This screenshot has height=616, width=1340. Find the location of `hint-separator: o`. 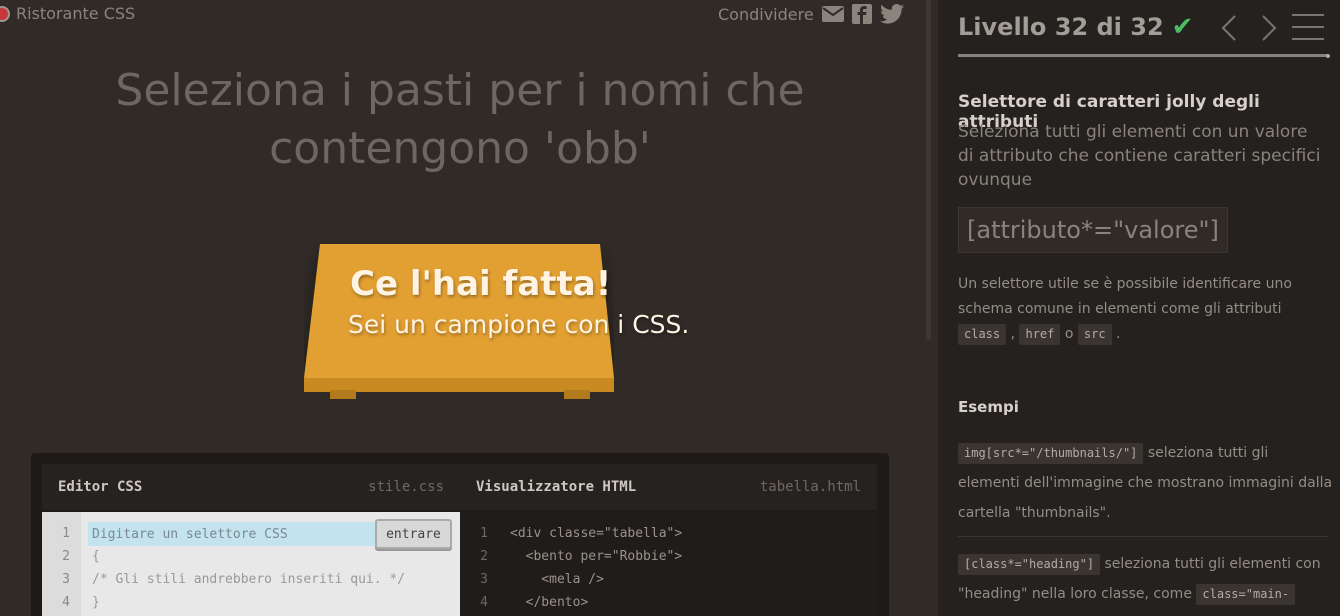

hint-separator: o is located at coordinates (1069, 334).